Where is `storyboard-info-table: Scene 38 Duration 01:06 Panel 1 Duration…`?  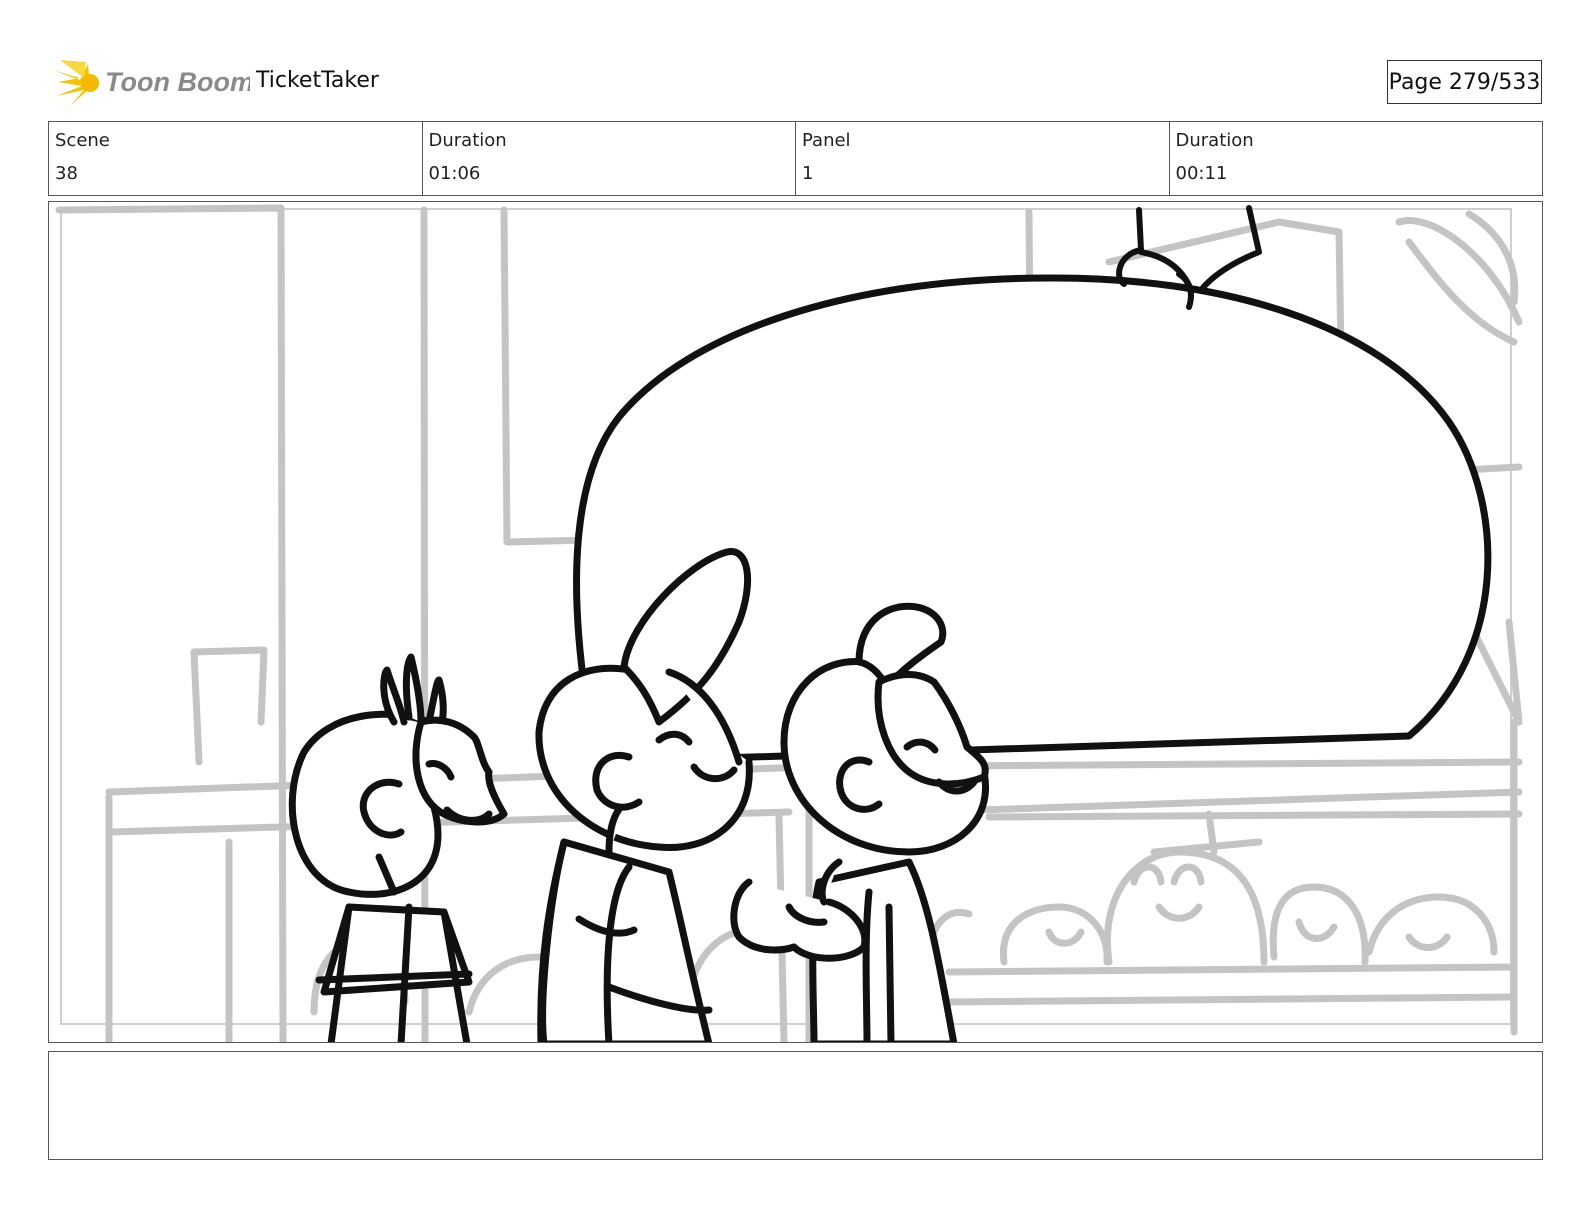 storyboard-info-table: Scene 38 Duration 01:06 Panel 1 Duration… is located at coordinates (795, 158).